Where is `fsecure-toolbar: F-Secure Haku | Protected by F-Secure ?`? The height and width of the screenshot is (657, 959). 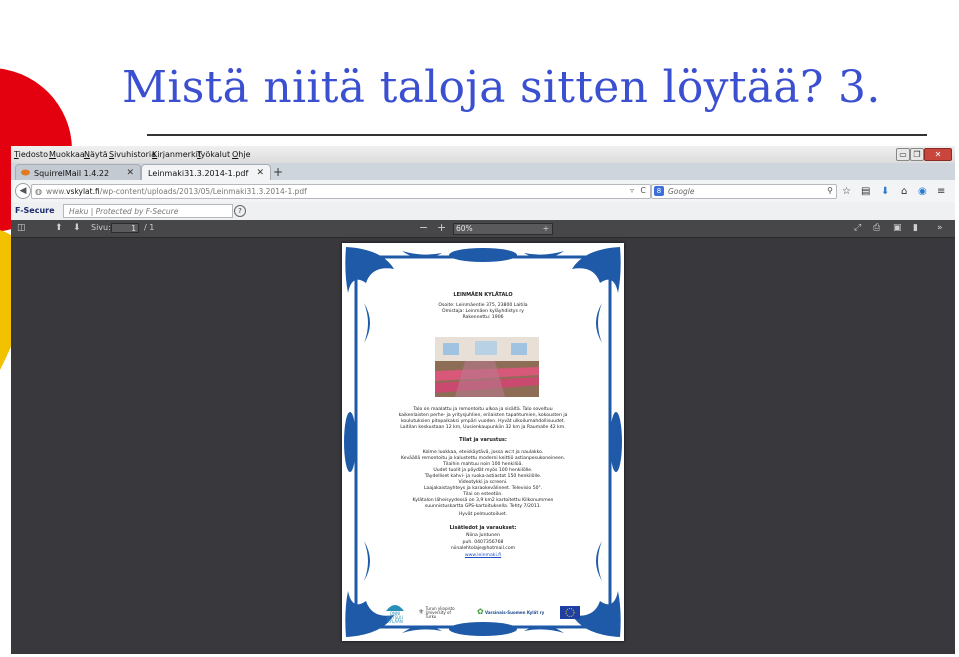 fsecure-toolbar: F-Secure Haku | Protected by F-Secure ? is located at coordinates (483, 211).